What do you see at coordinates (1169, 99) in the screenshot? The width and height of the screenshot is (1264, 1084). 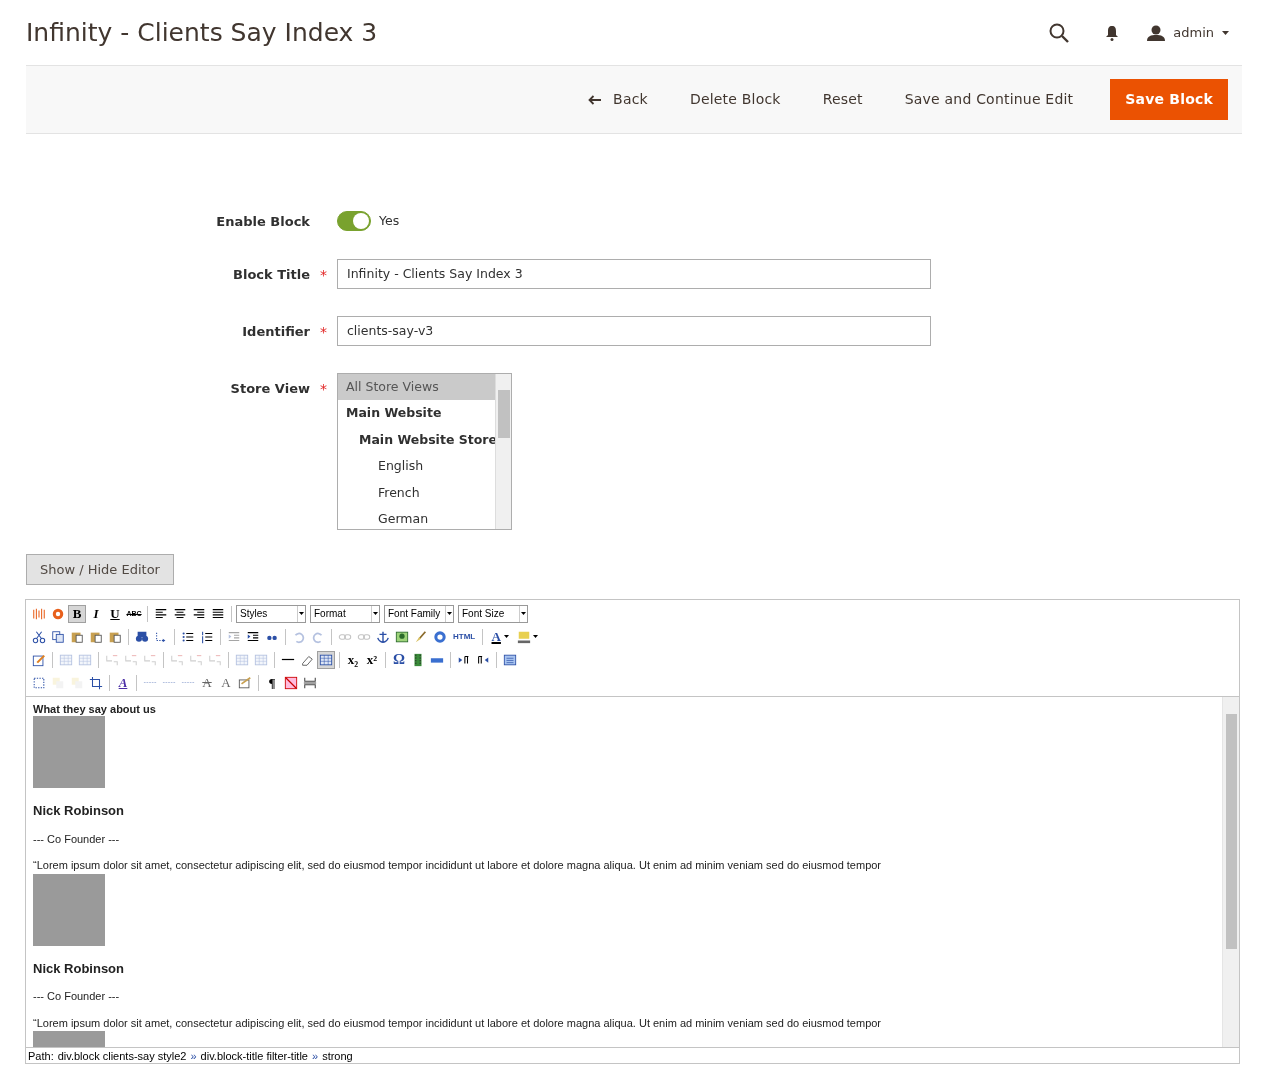 I see `save-button: Save Block` at bounding box center [1169, 99].